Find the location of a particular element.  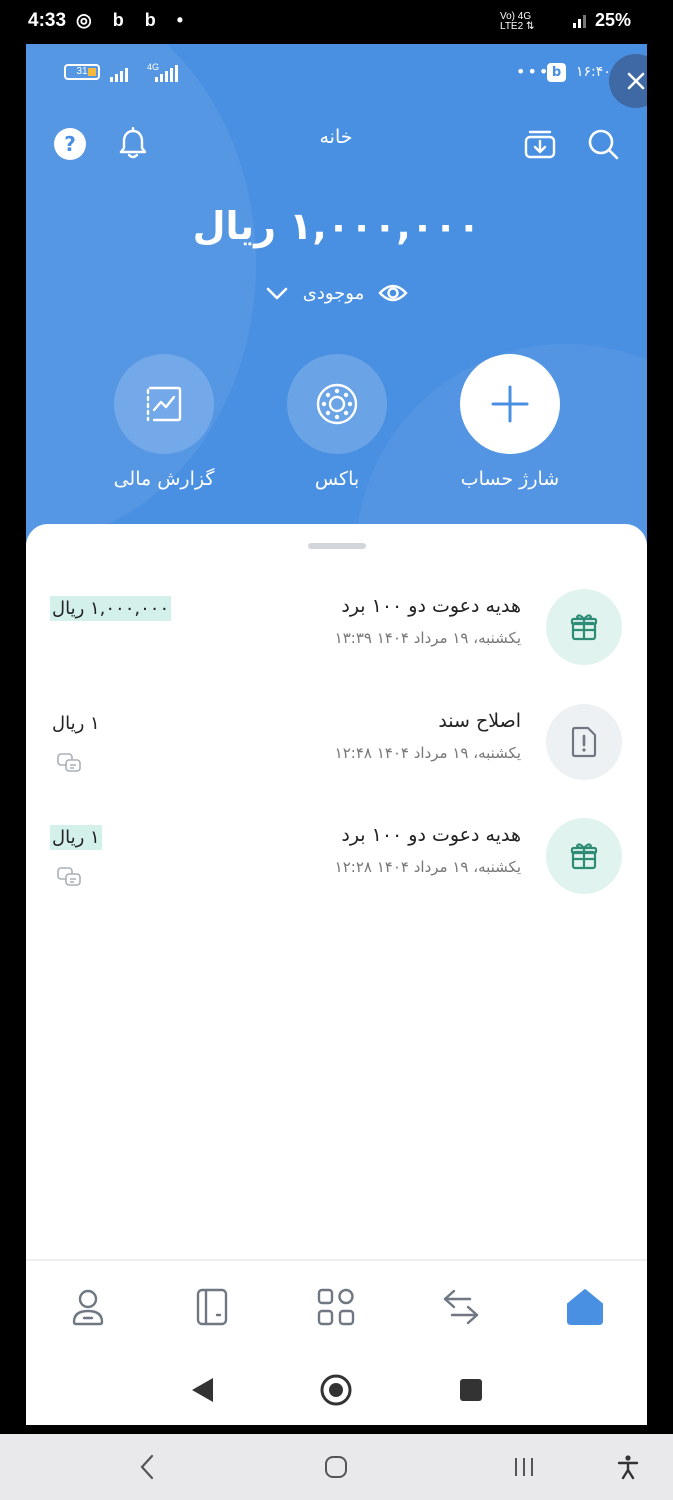

rounded-square-icon is located at coordinates (336, 1467).